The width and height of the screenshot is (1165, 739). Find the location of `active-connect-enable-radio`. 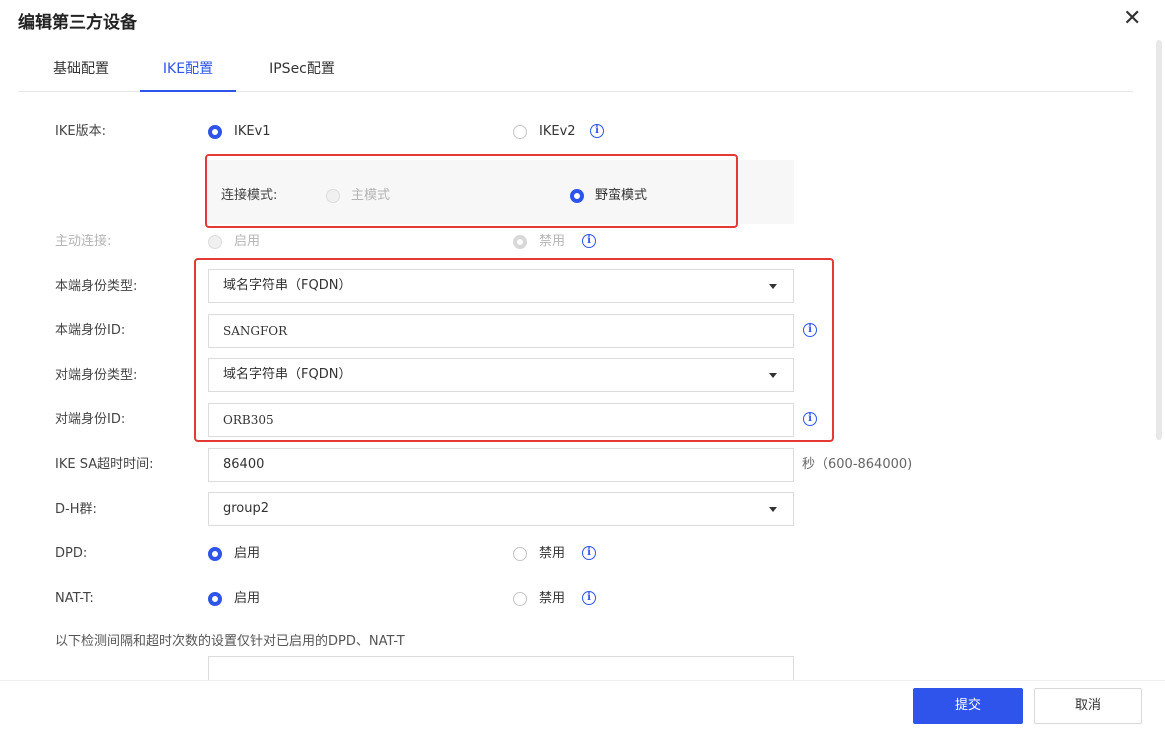

active-connect-enable-radio is located at coordinates (215, 242).